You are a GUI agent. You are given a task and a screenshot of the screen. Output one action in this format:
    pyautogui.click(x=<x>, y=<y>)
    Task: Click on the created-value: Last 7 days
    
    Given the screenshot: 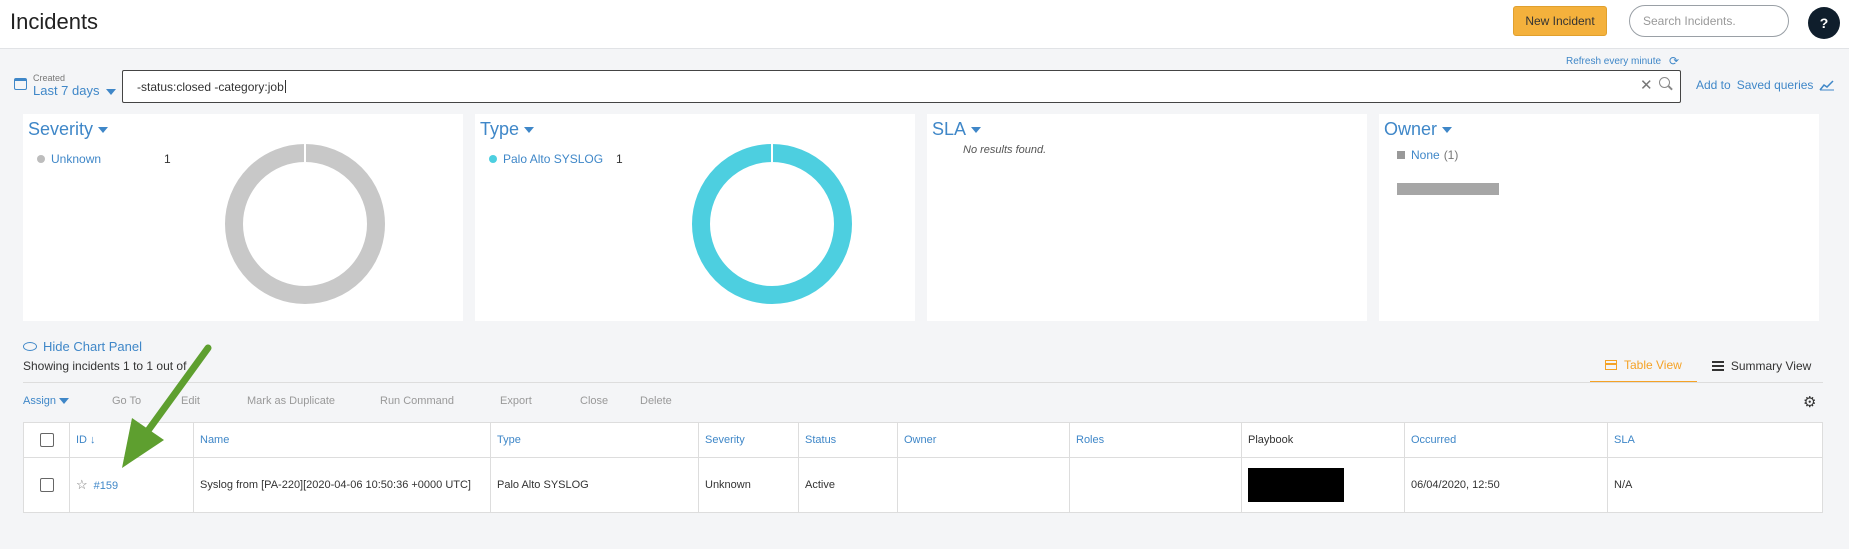 What is the action you would take?
    pyautogui.click(x=75, y=90)
    